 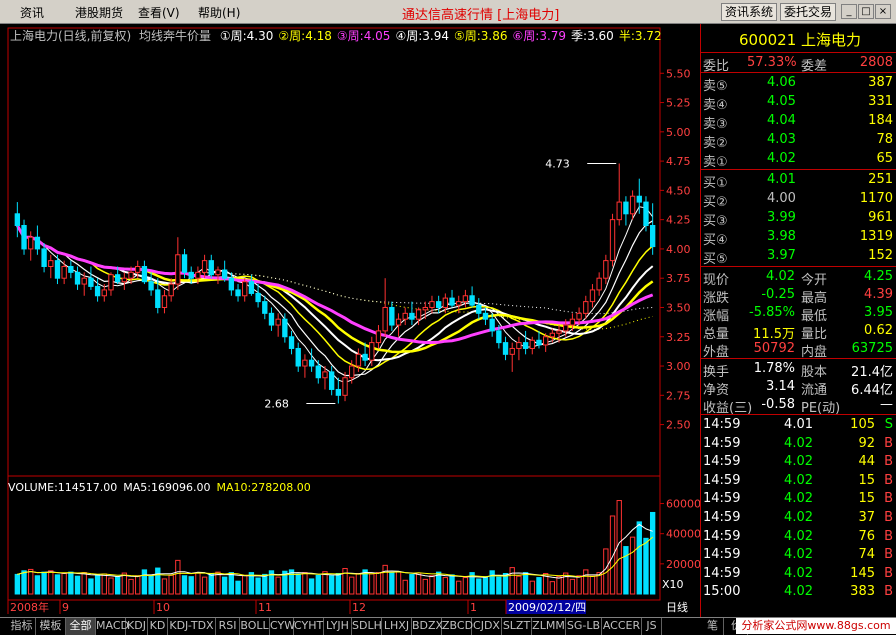 I want to click on volume-ma-line, so click(x=335, y=557).